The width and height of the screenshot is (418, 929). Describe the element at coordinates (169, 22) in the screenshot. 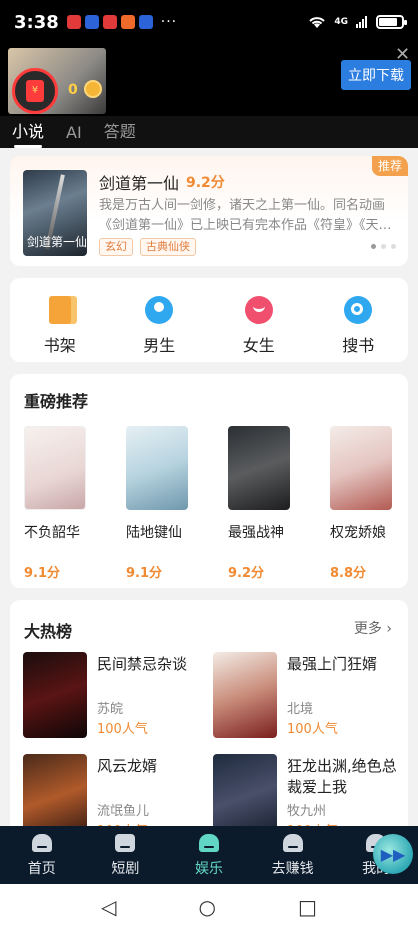

I see `more-notifications-icon: ···` at that location.